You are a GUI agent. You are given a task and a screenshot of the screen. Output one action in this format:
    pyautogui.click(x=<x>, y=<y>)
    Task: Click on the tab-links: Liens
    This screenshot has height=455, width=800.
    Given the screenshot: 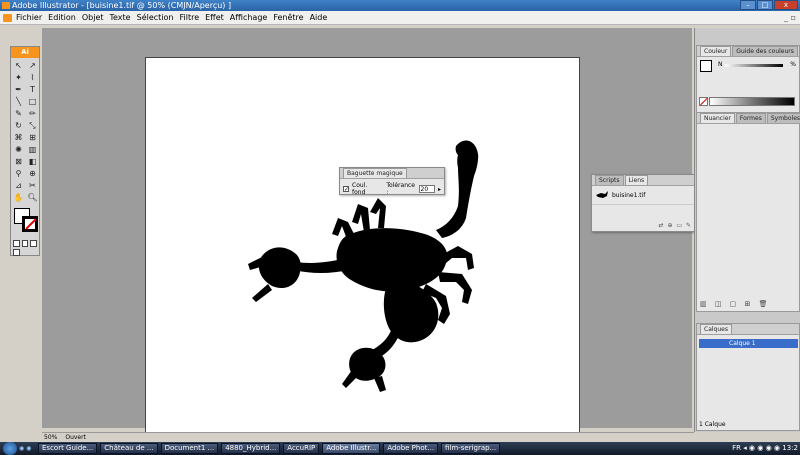 What is the action you would take?
    pyautogui.click(x=636, y=180)
    